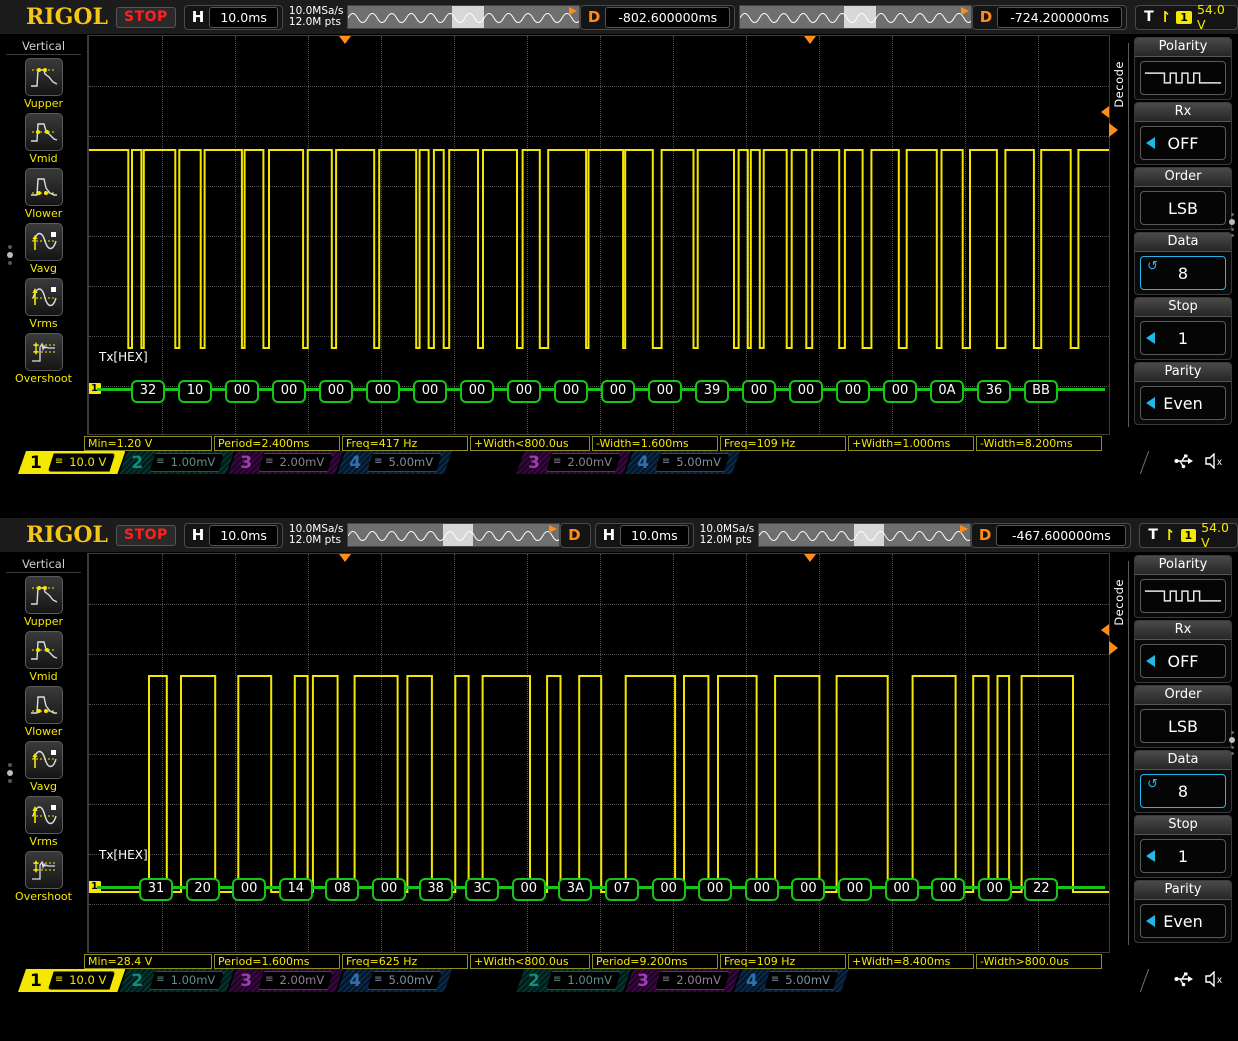  What do you see at coordinates (622, 889) in the screenshot?
I see `decode-byte: 07` at bounding box center [622, 889].